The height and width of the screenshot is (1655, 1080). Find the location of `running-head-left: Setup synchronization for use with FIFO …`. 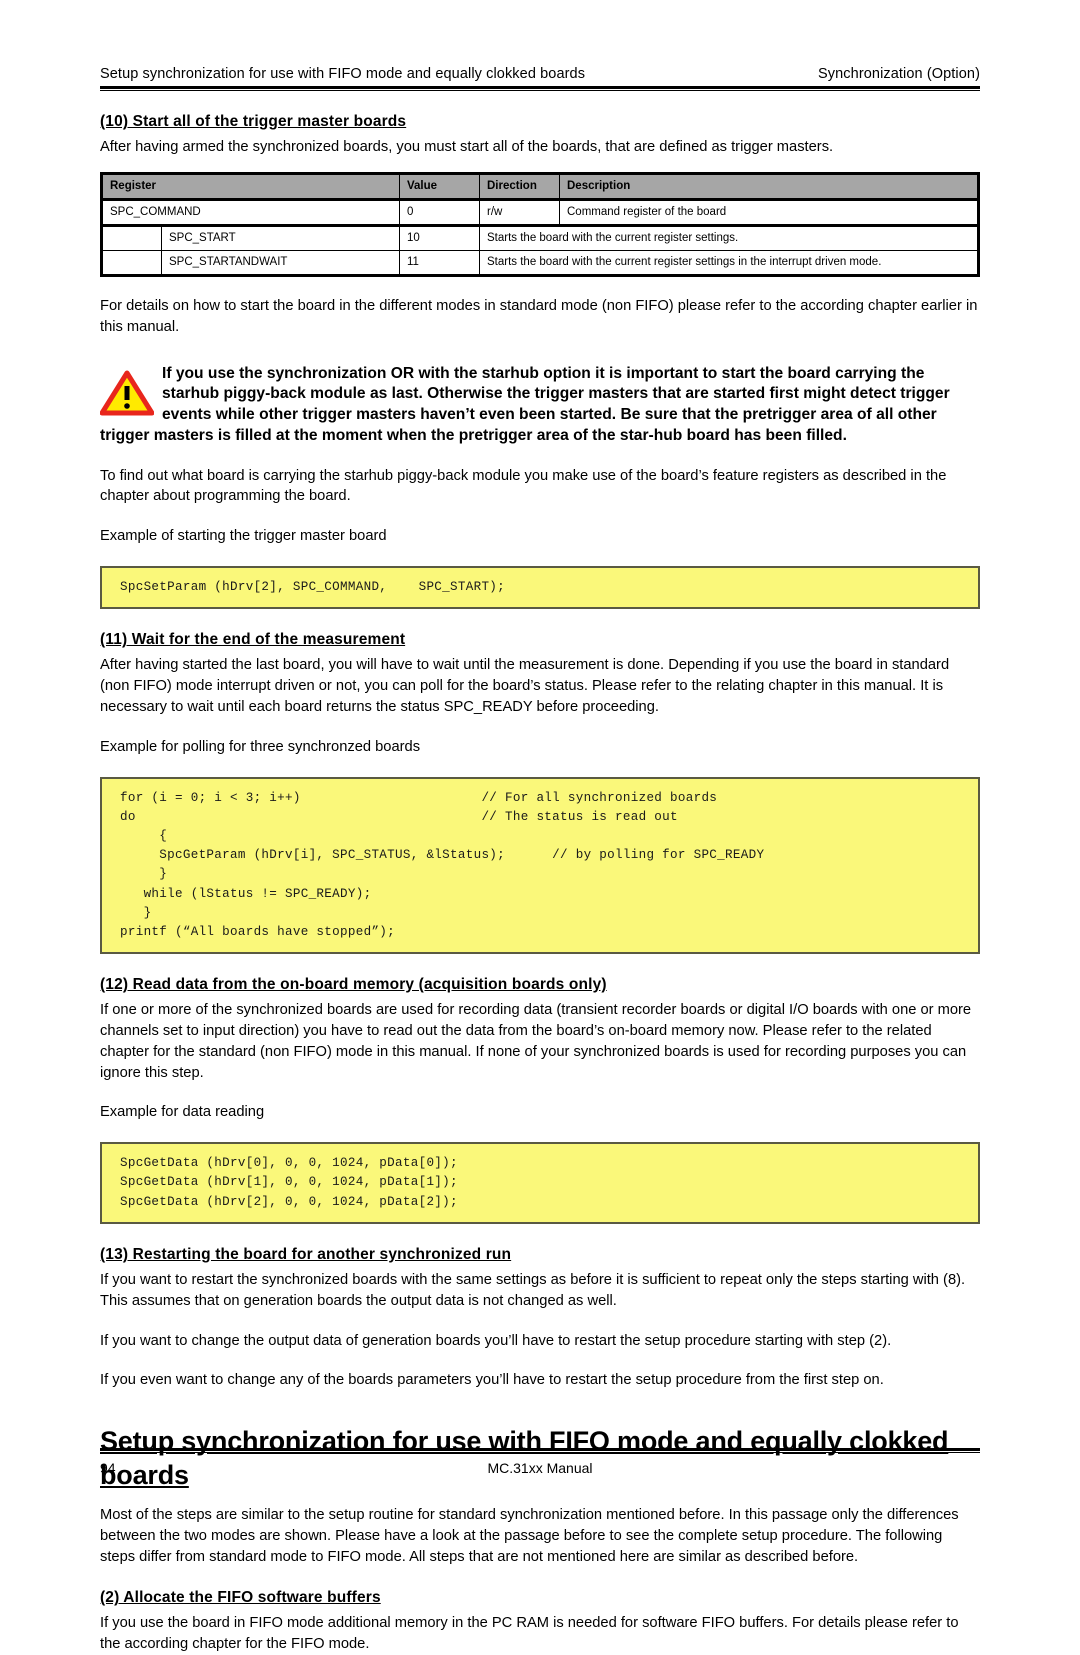

running-head-left: Setup synchronization for use with FIFO … is located at coordinates (343, 74).